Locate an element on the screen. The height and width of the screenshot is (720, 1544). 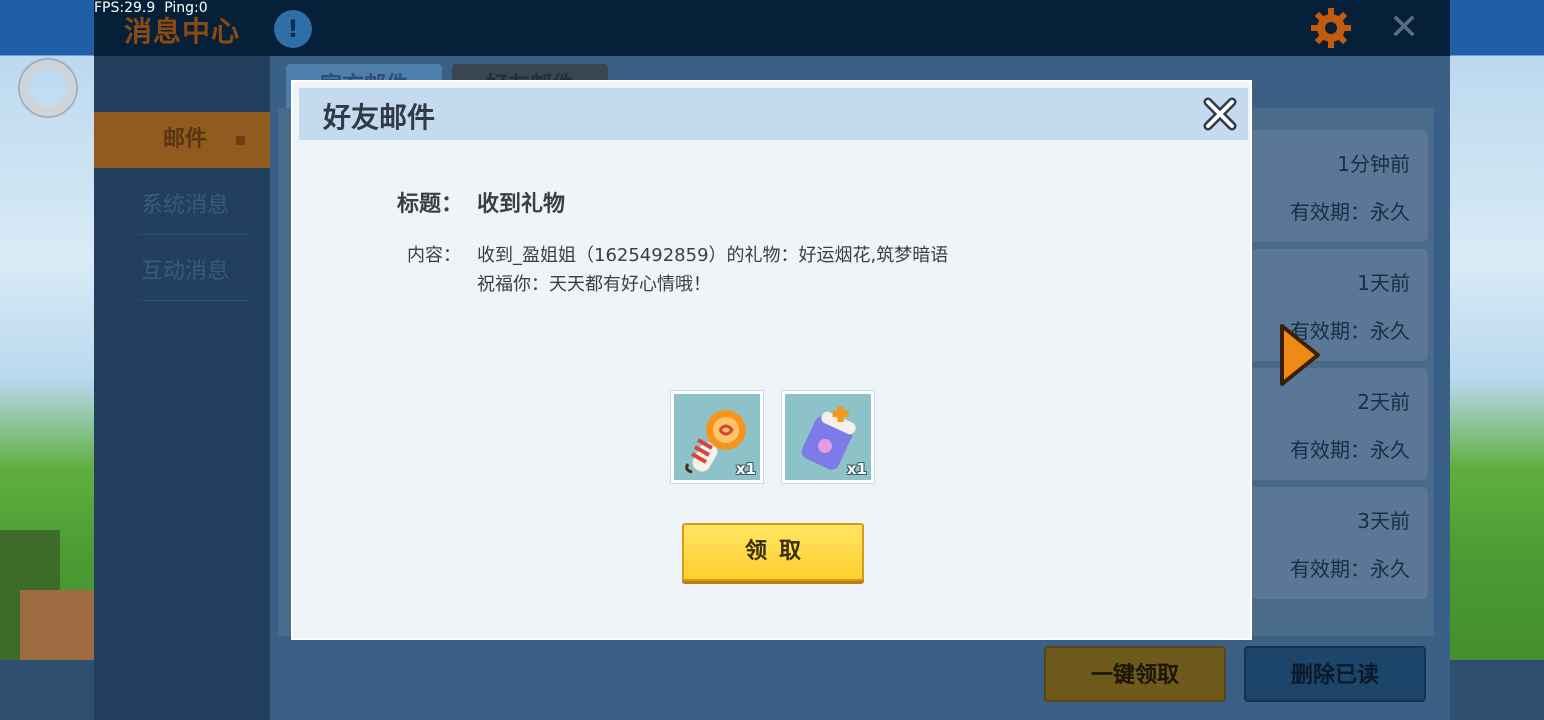
joystick-ring-icon is located at coordinates (48, 88).